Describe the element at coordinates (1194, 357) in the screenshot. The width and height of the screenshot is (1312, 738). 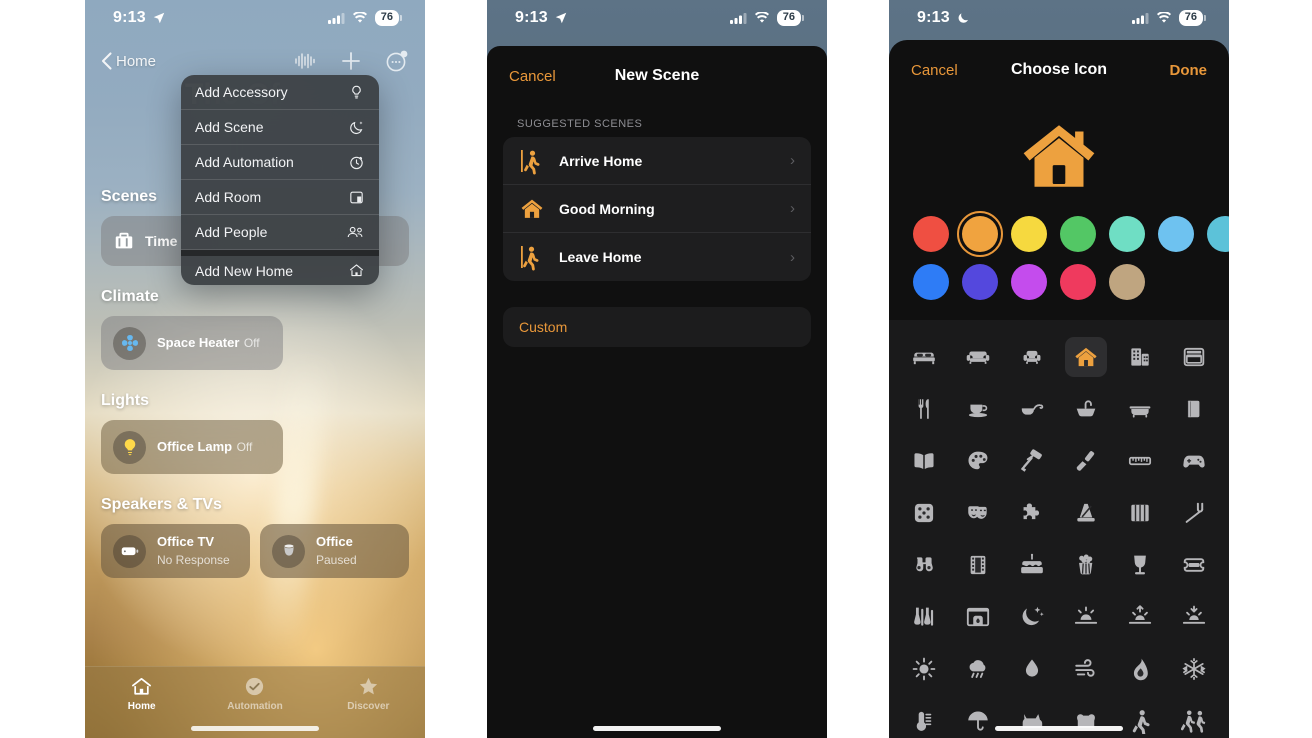
I see `icon-cell-oven` at that location.